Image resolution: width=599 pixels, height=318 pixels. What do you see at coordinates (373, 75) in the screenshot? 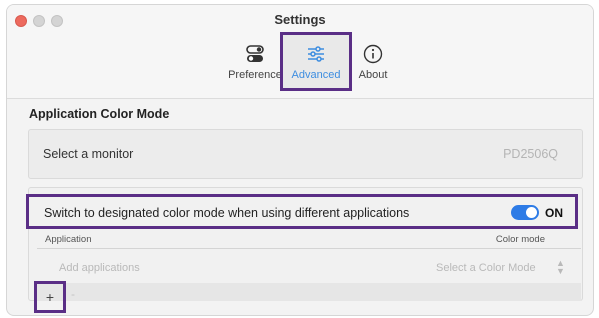
I see `tab-about-label: About` at bounding box center [373, 75].